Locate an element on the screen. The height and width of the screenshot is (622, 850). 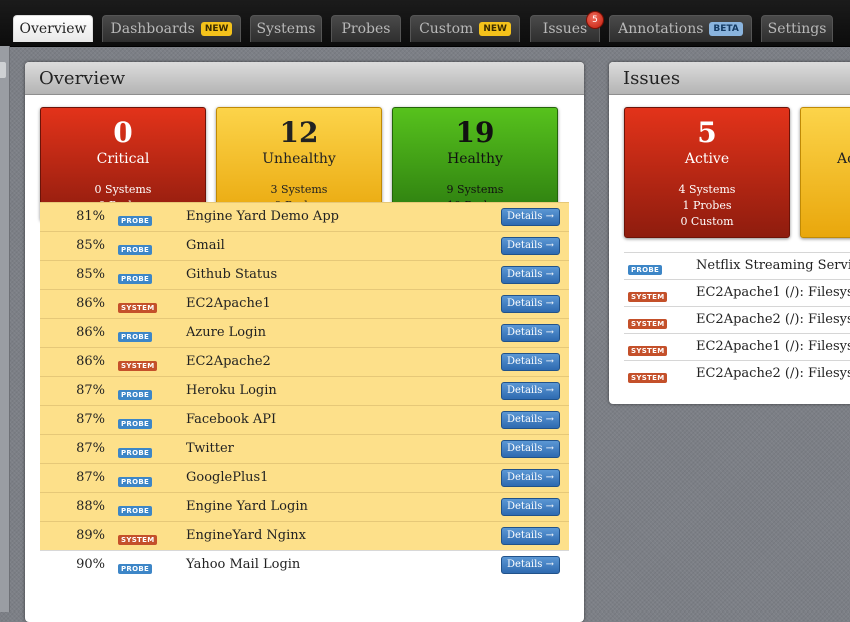
table-row: 90% PROBE Yahoo Mail Login Details → is located at coordinates (304, 564).